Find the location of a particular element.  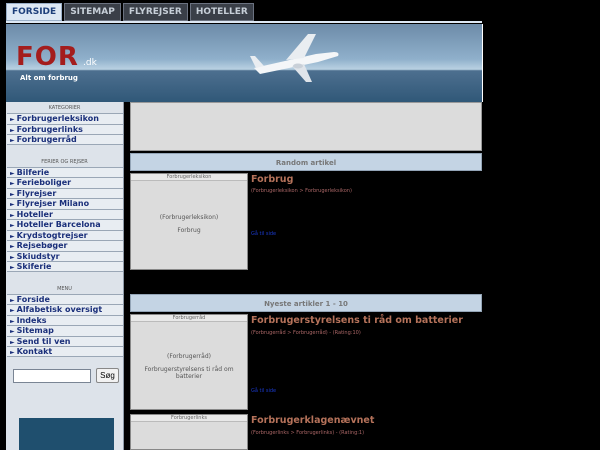

sidebar-item-forbrugerleksikon: ► Forbrugerleksikon is located at coordinates (65, 118).